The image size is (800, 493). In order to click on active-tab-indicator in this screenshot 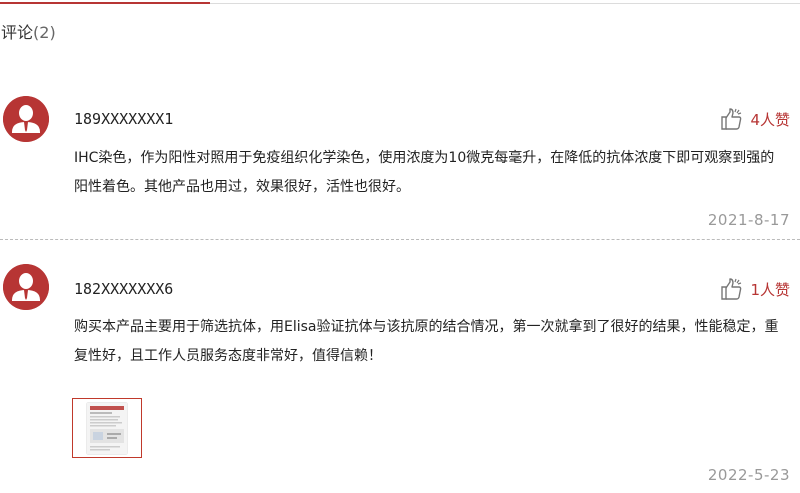, I will do `click(105, 3)`.